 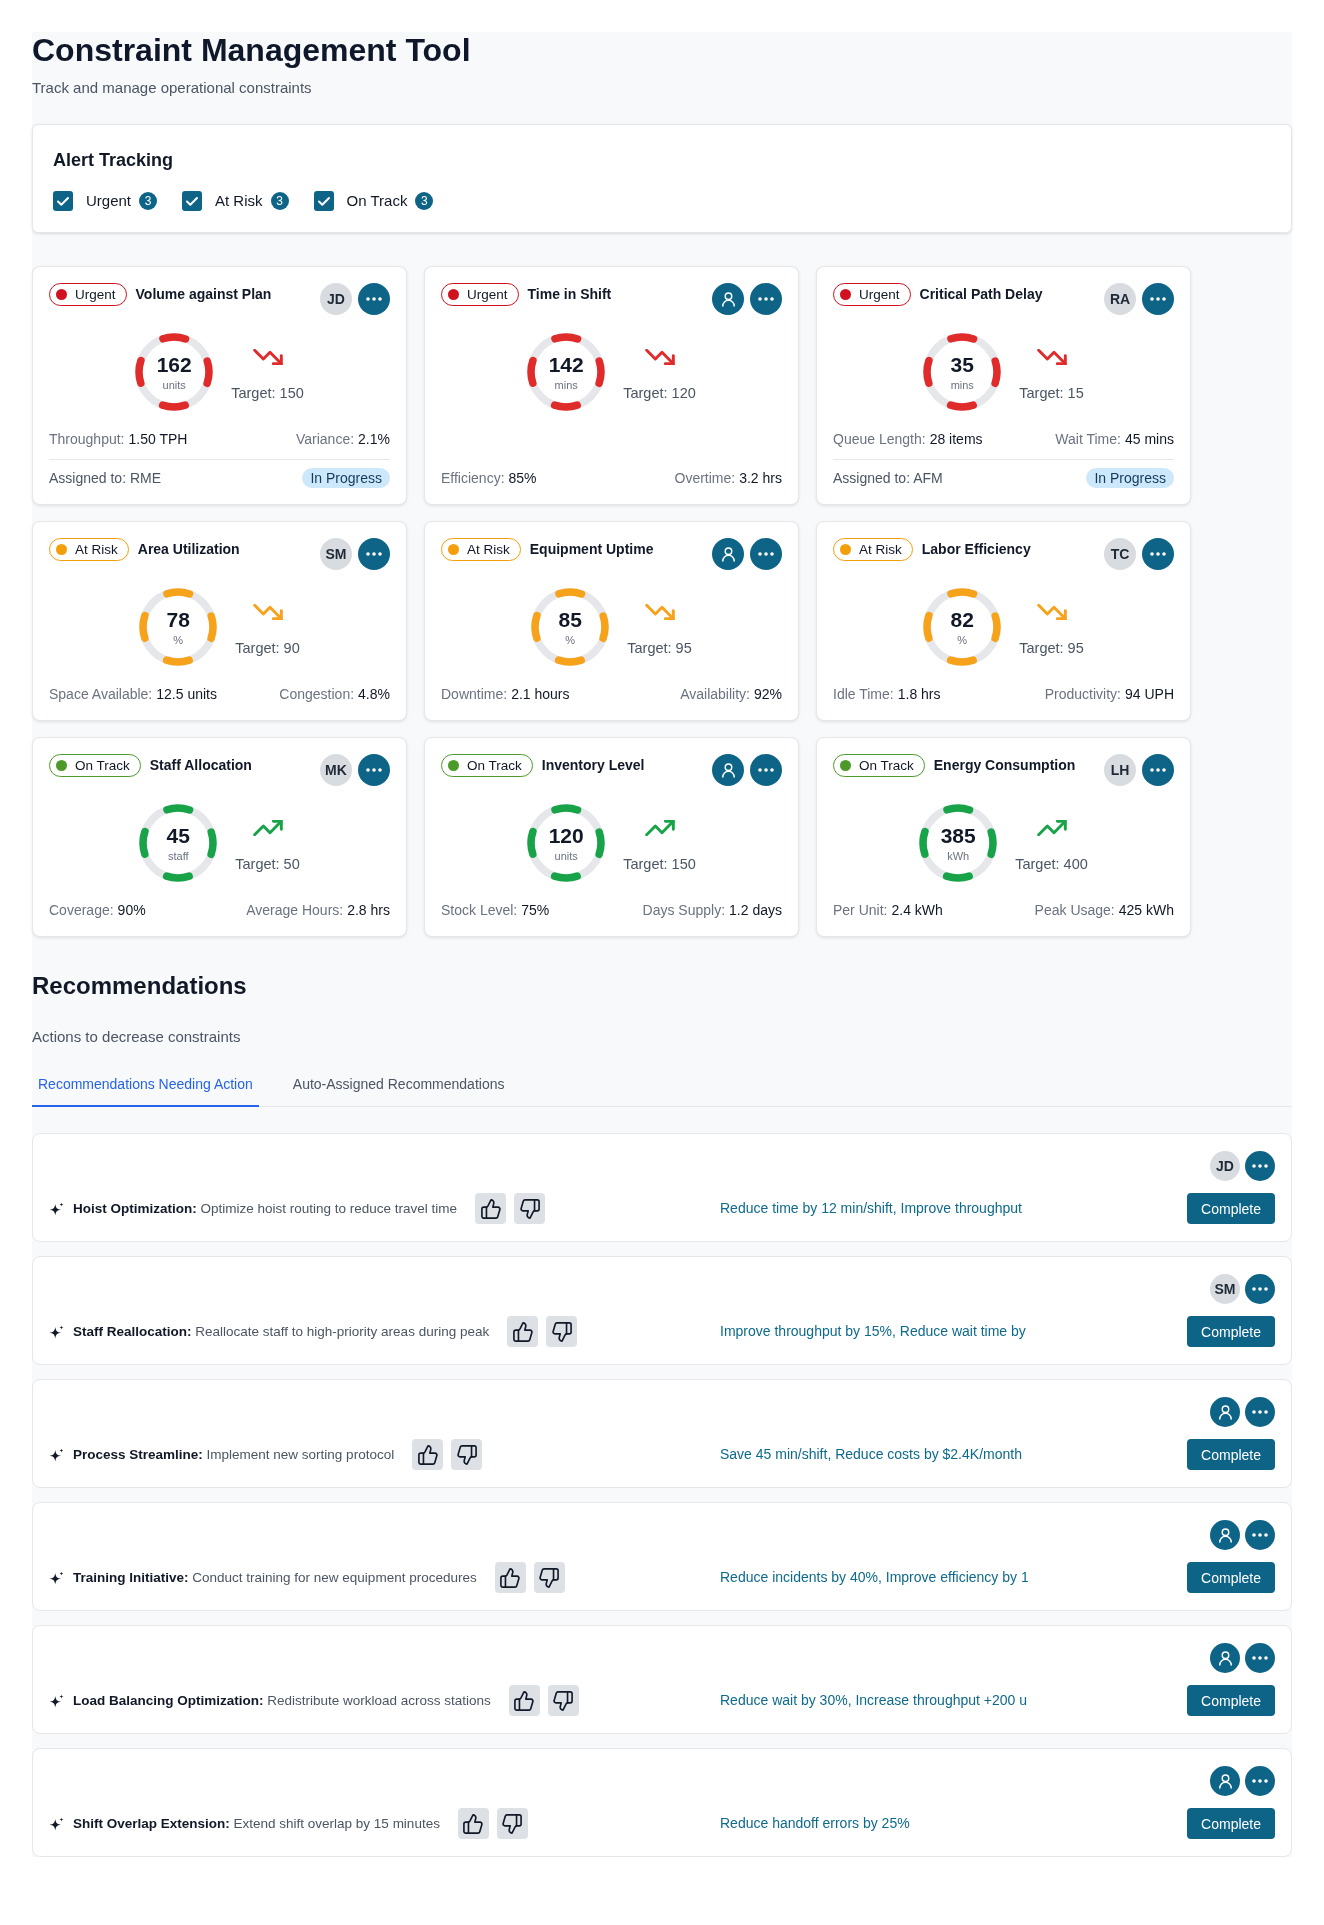 I want to click on metric-label: Downtime:, so click(x=474, y=694).